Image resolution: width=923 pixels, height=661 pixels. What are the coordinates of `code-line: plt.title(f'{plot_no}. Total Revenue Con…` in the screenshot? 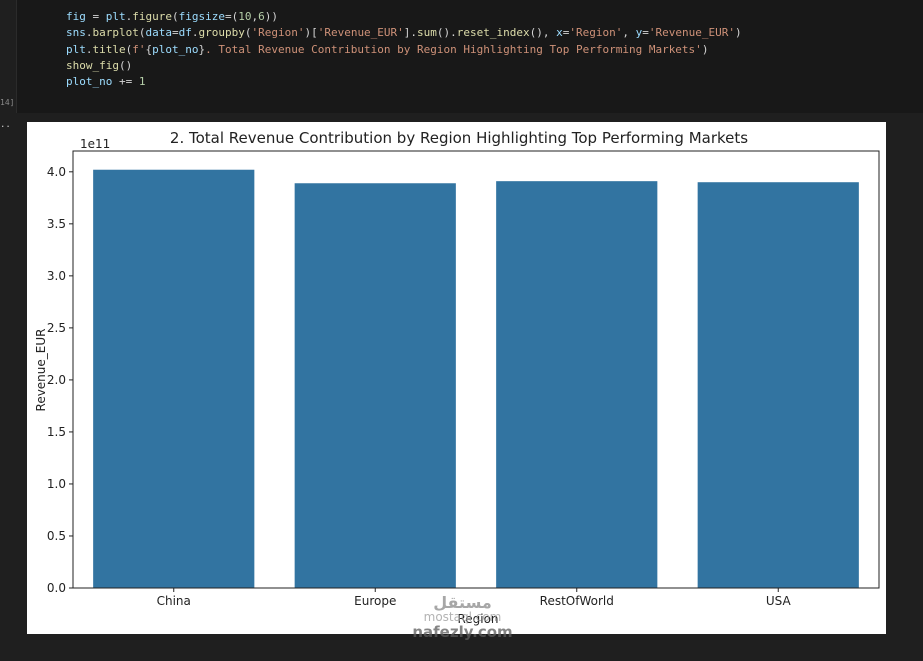 It's located at (404, 50).